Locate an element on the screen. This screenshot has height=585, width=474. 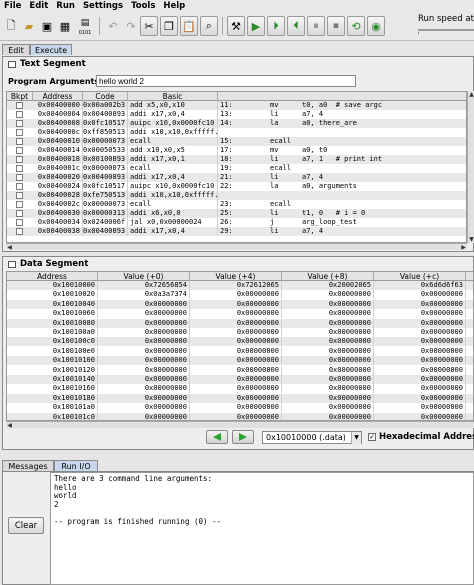
line-cell: 23: is located at coordinates (226, 204).